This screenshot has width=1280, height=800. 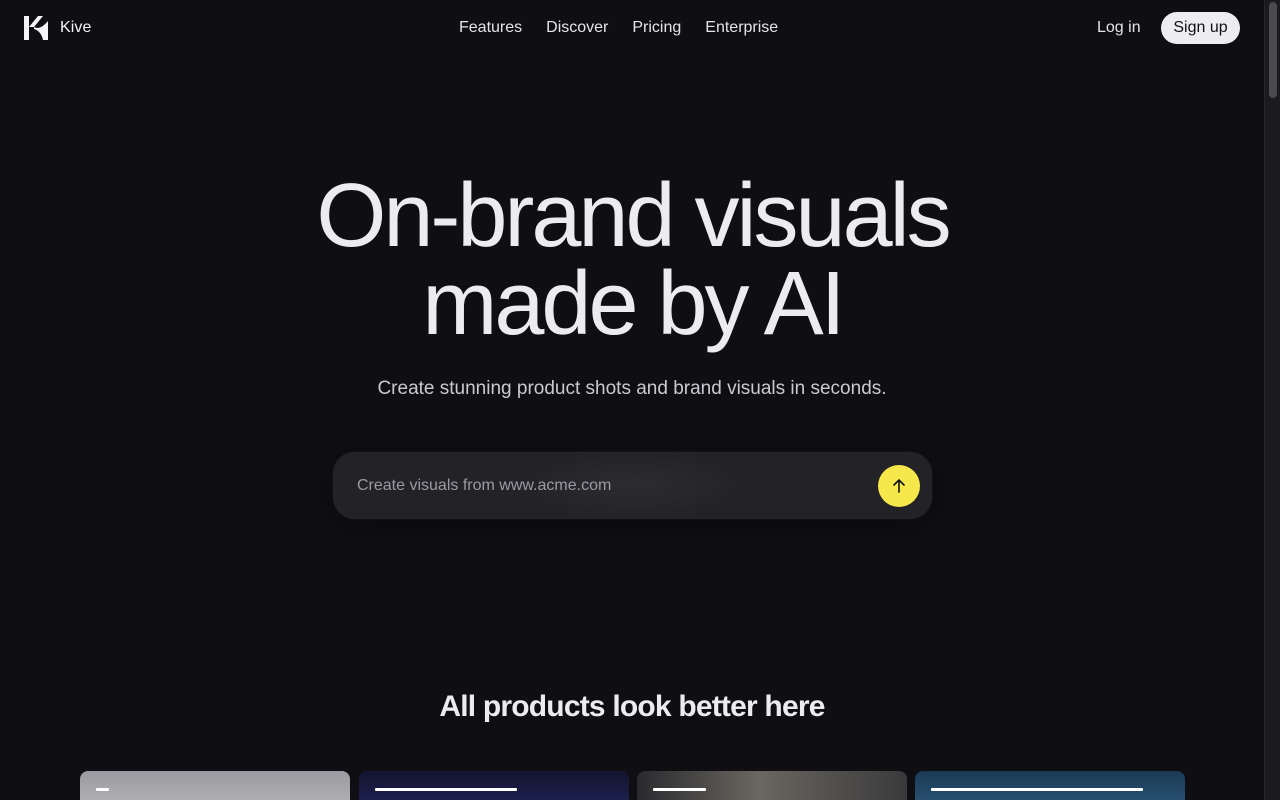 What do you see at coordinates (656, 28) in the screenshot?
I see `nav-pricing: Pricing` at bounding box center [656, 28].